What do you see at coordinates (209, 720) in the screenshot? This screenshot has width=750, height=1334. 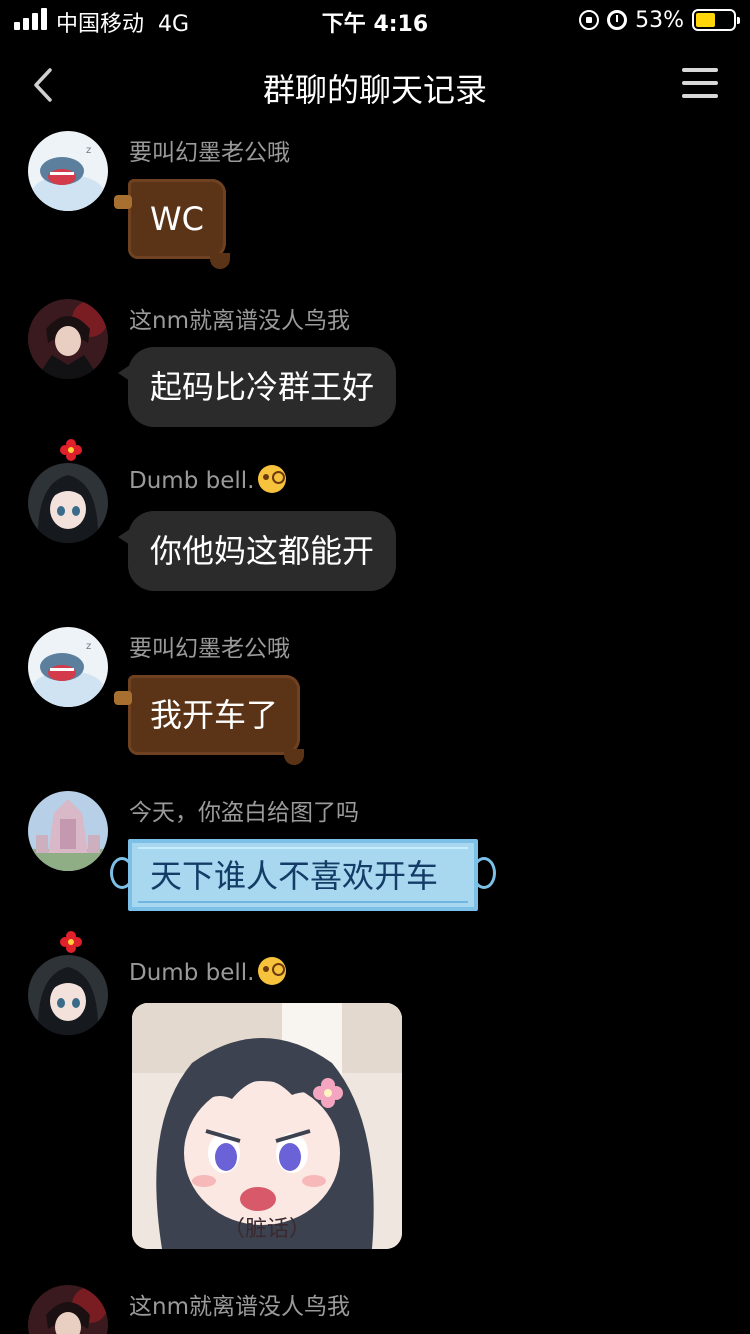 I see `message-bubble: 我开车了` at bounding box center [209, 720].